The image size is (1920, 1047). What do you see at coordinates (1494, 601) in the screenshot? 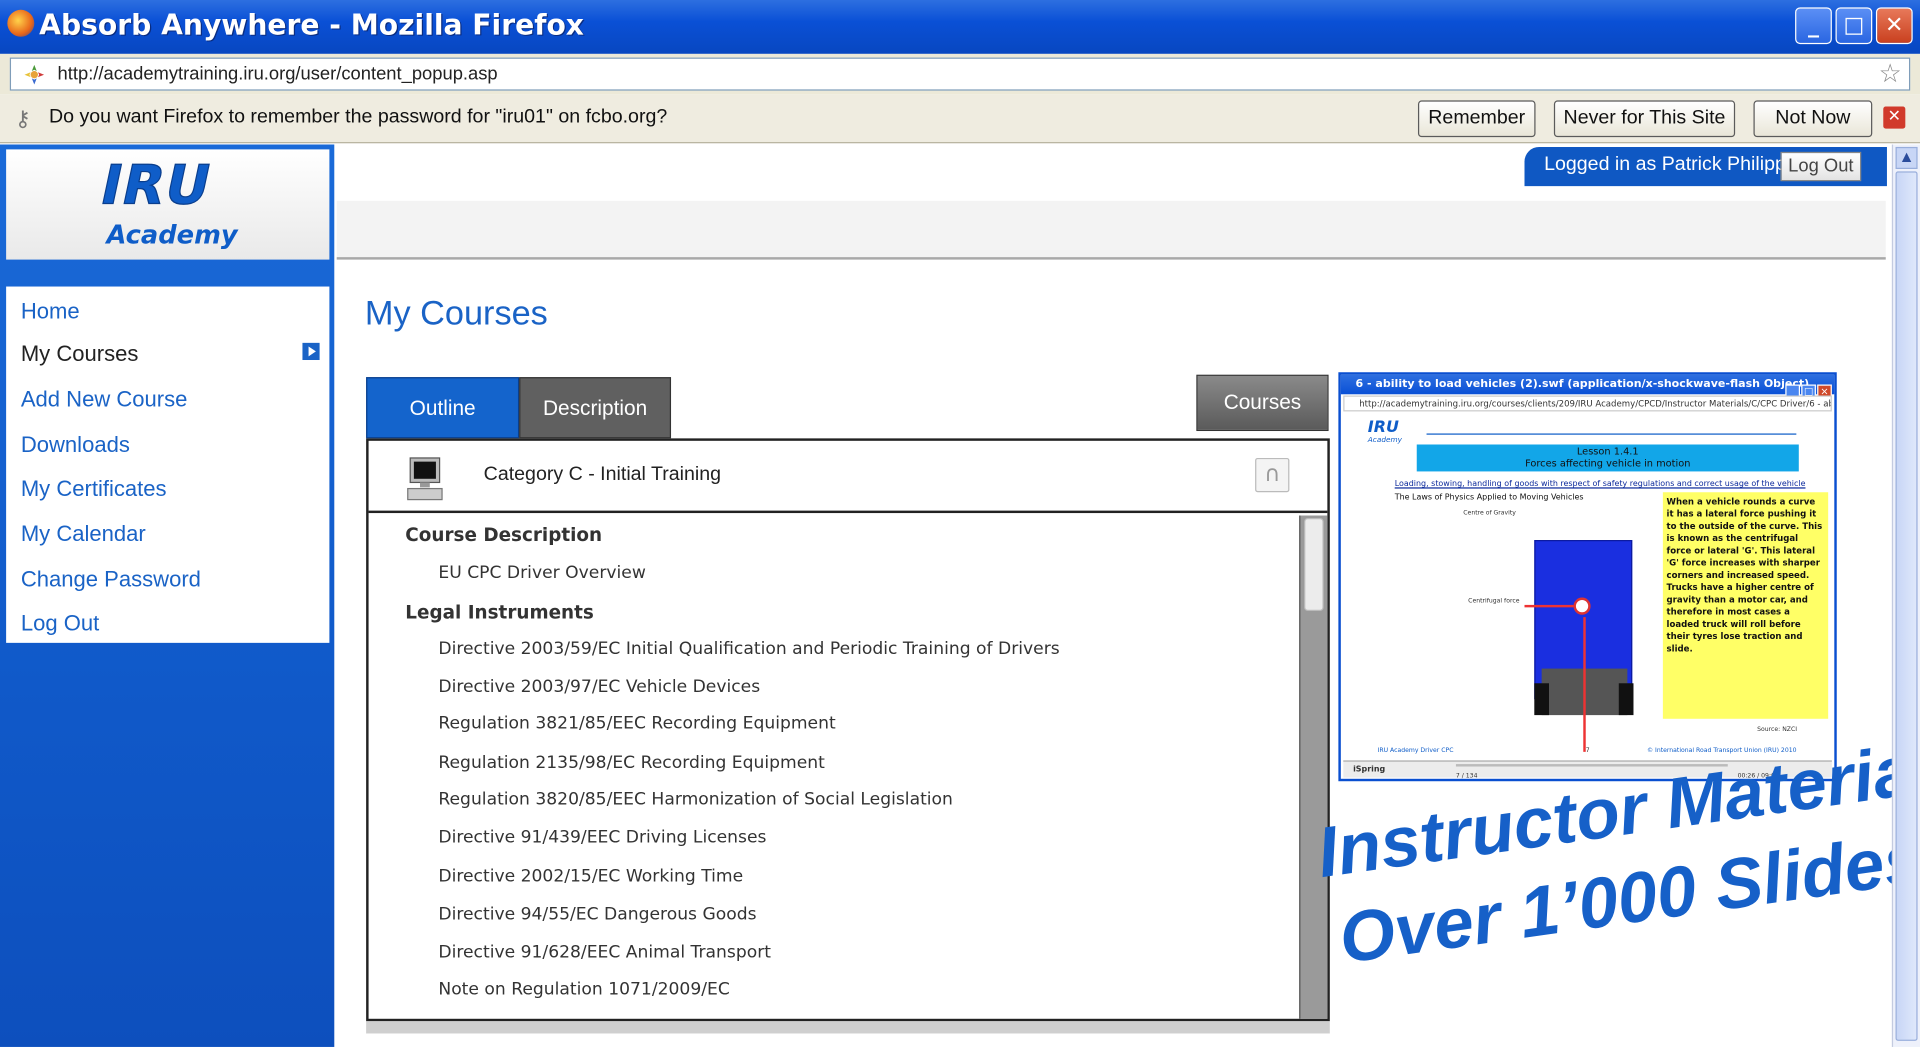
I see `cf-label: Centrifugal force` at bounding box center [1494, 601].